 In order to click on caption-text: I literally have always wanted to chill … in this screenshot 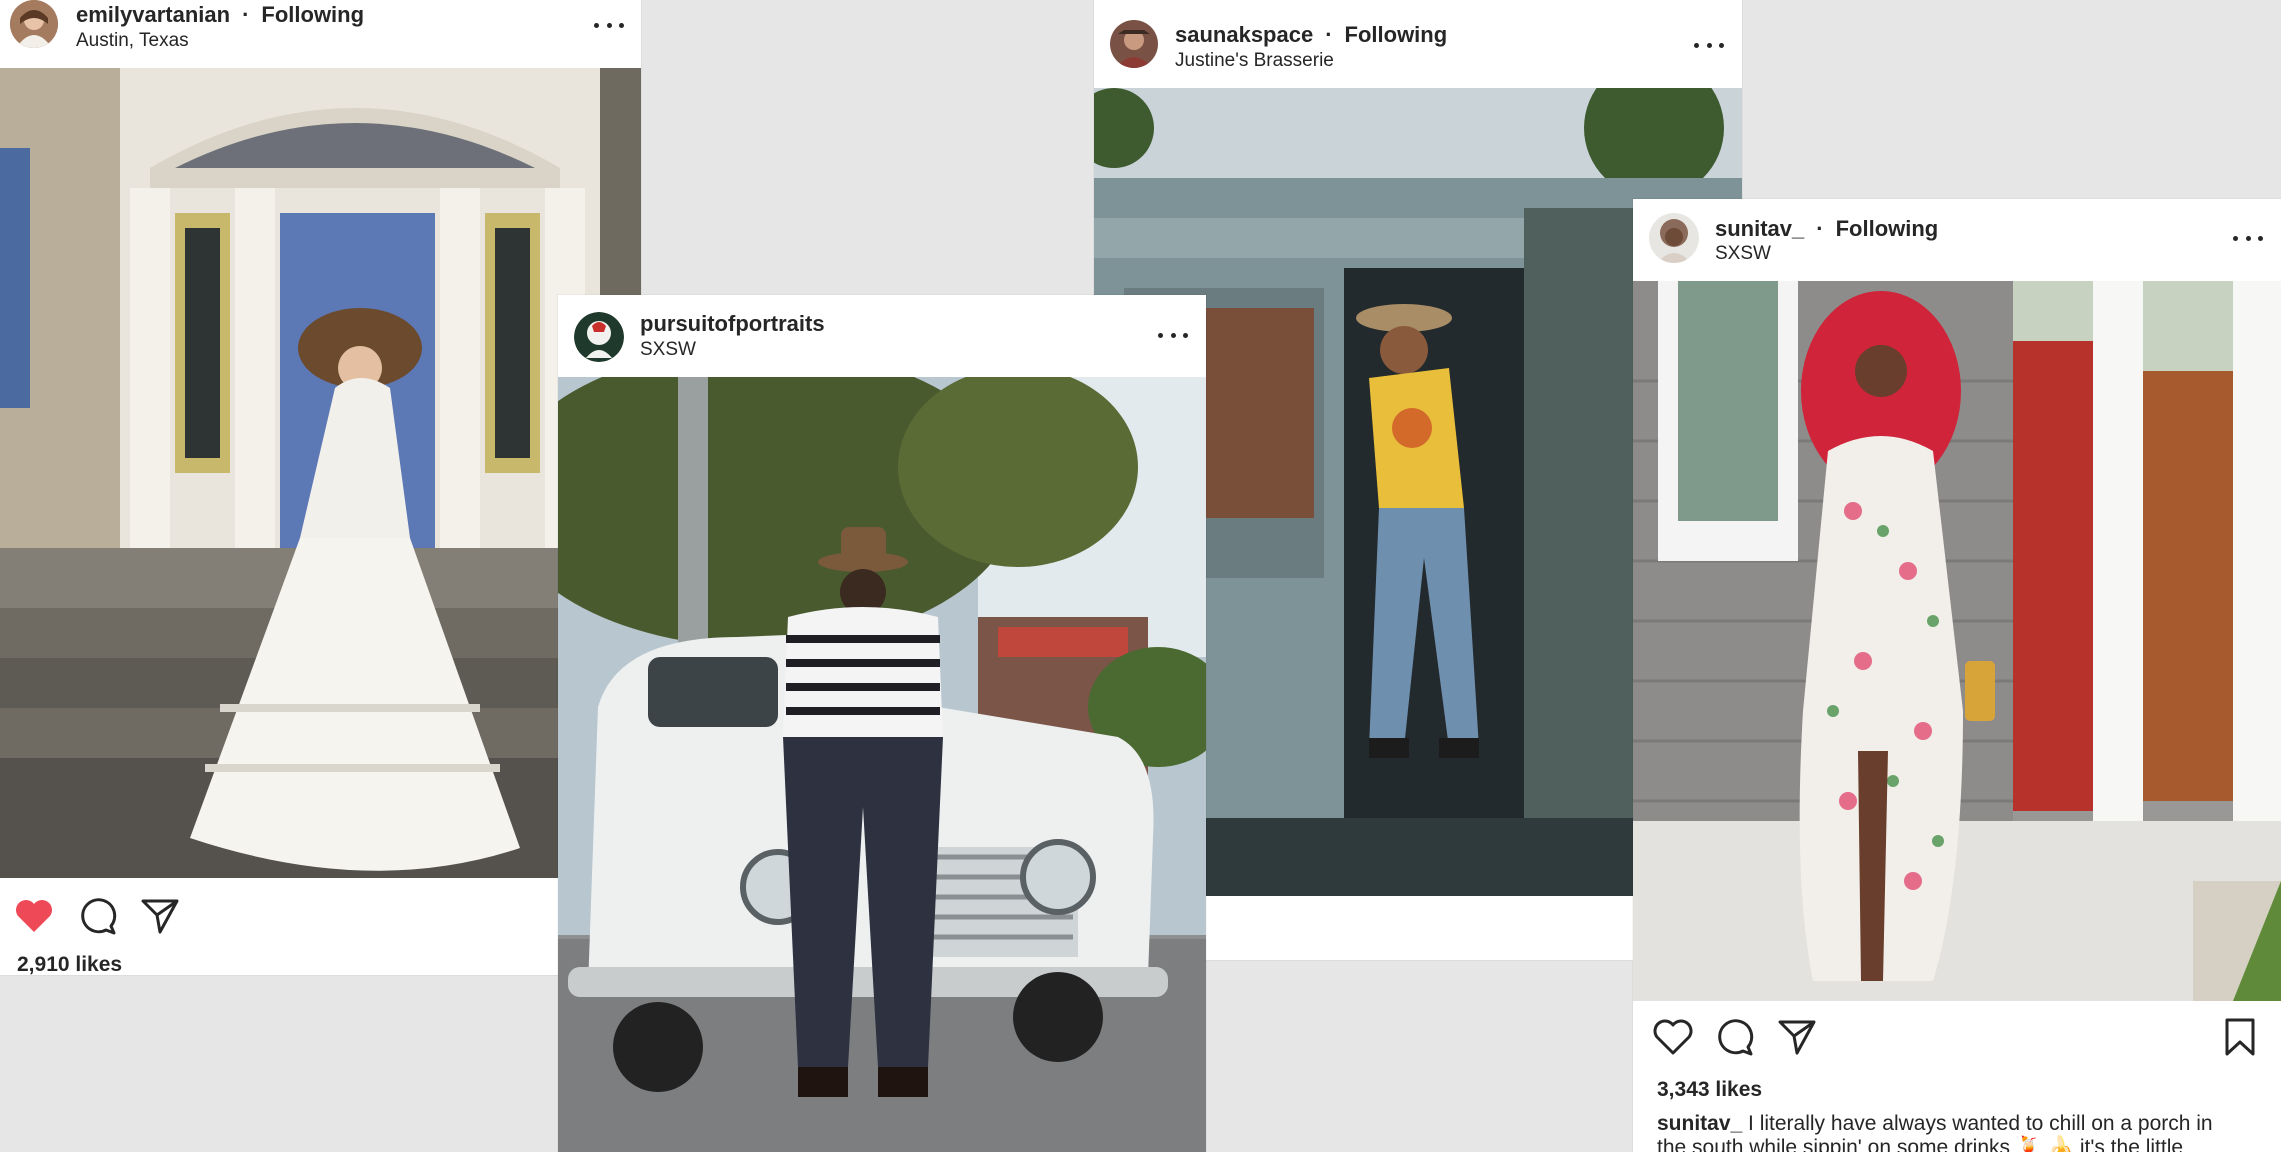, I will do `click(1977, 1123)`.